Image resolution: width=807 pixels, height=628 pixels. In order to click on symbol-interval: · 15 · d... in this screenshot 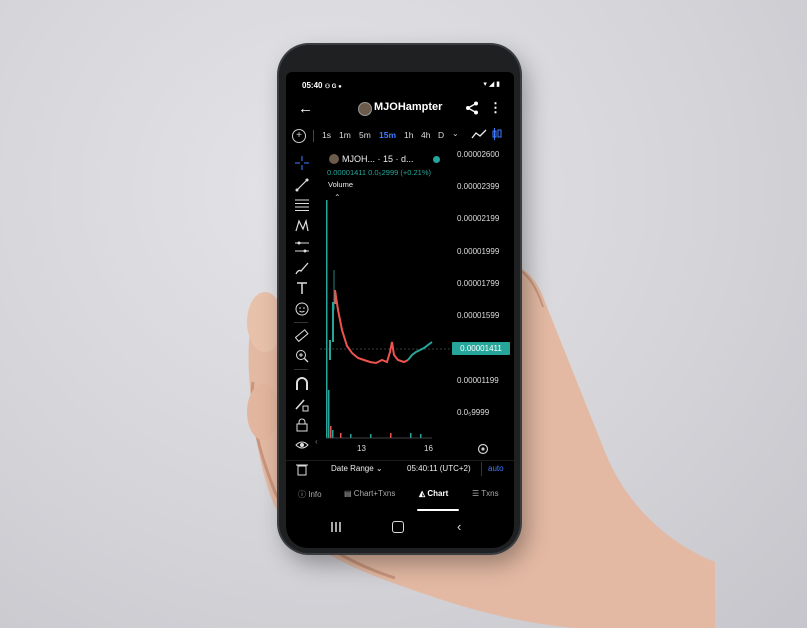, I will do `click(395, 159)`.